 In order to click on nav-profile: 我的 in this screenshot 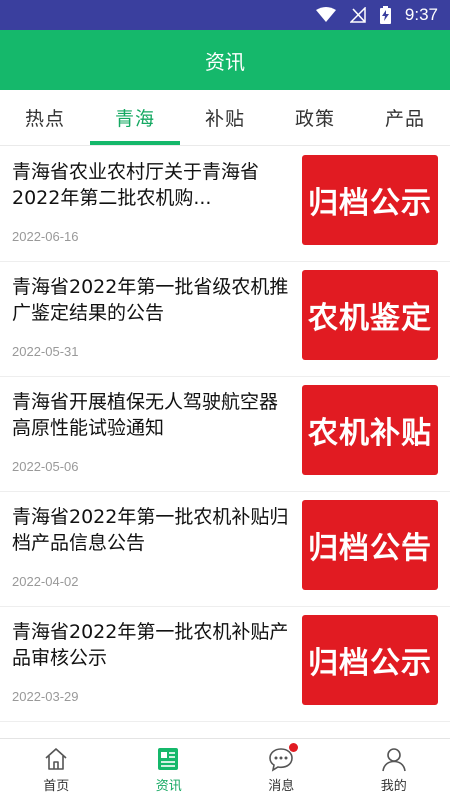, I will do `click(394, 769)`.